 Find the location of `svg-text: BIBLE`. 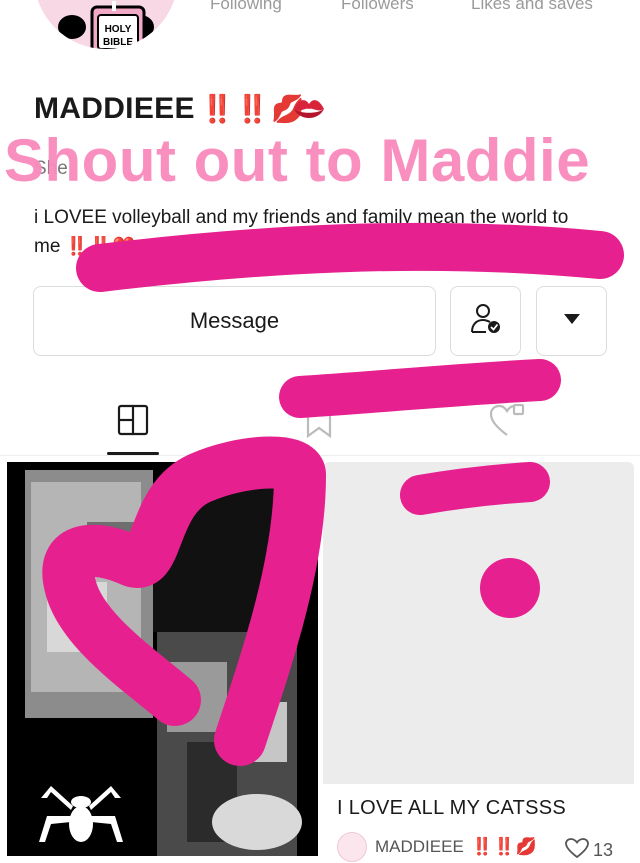

svg-text: BIBLE is located at coordinates (118, 42).